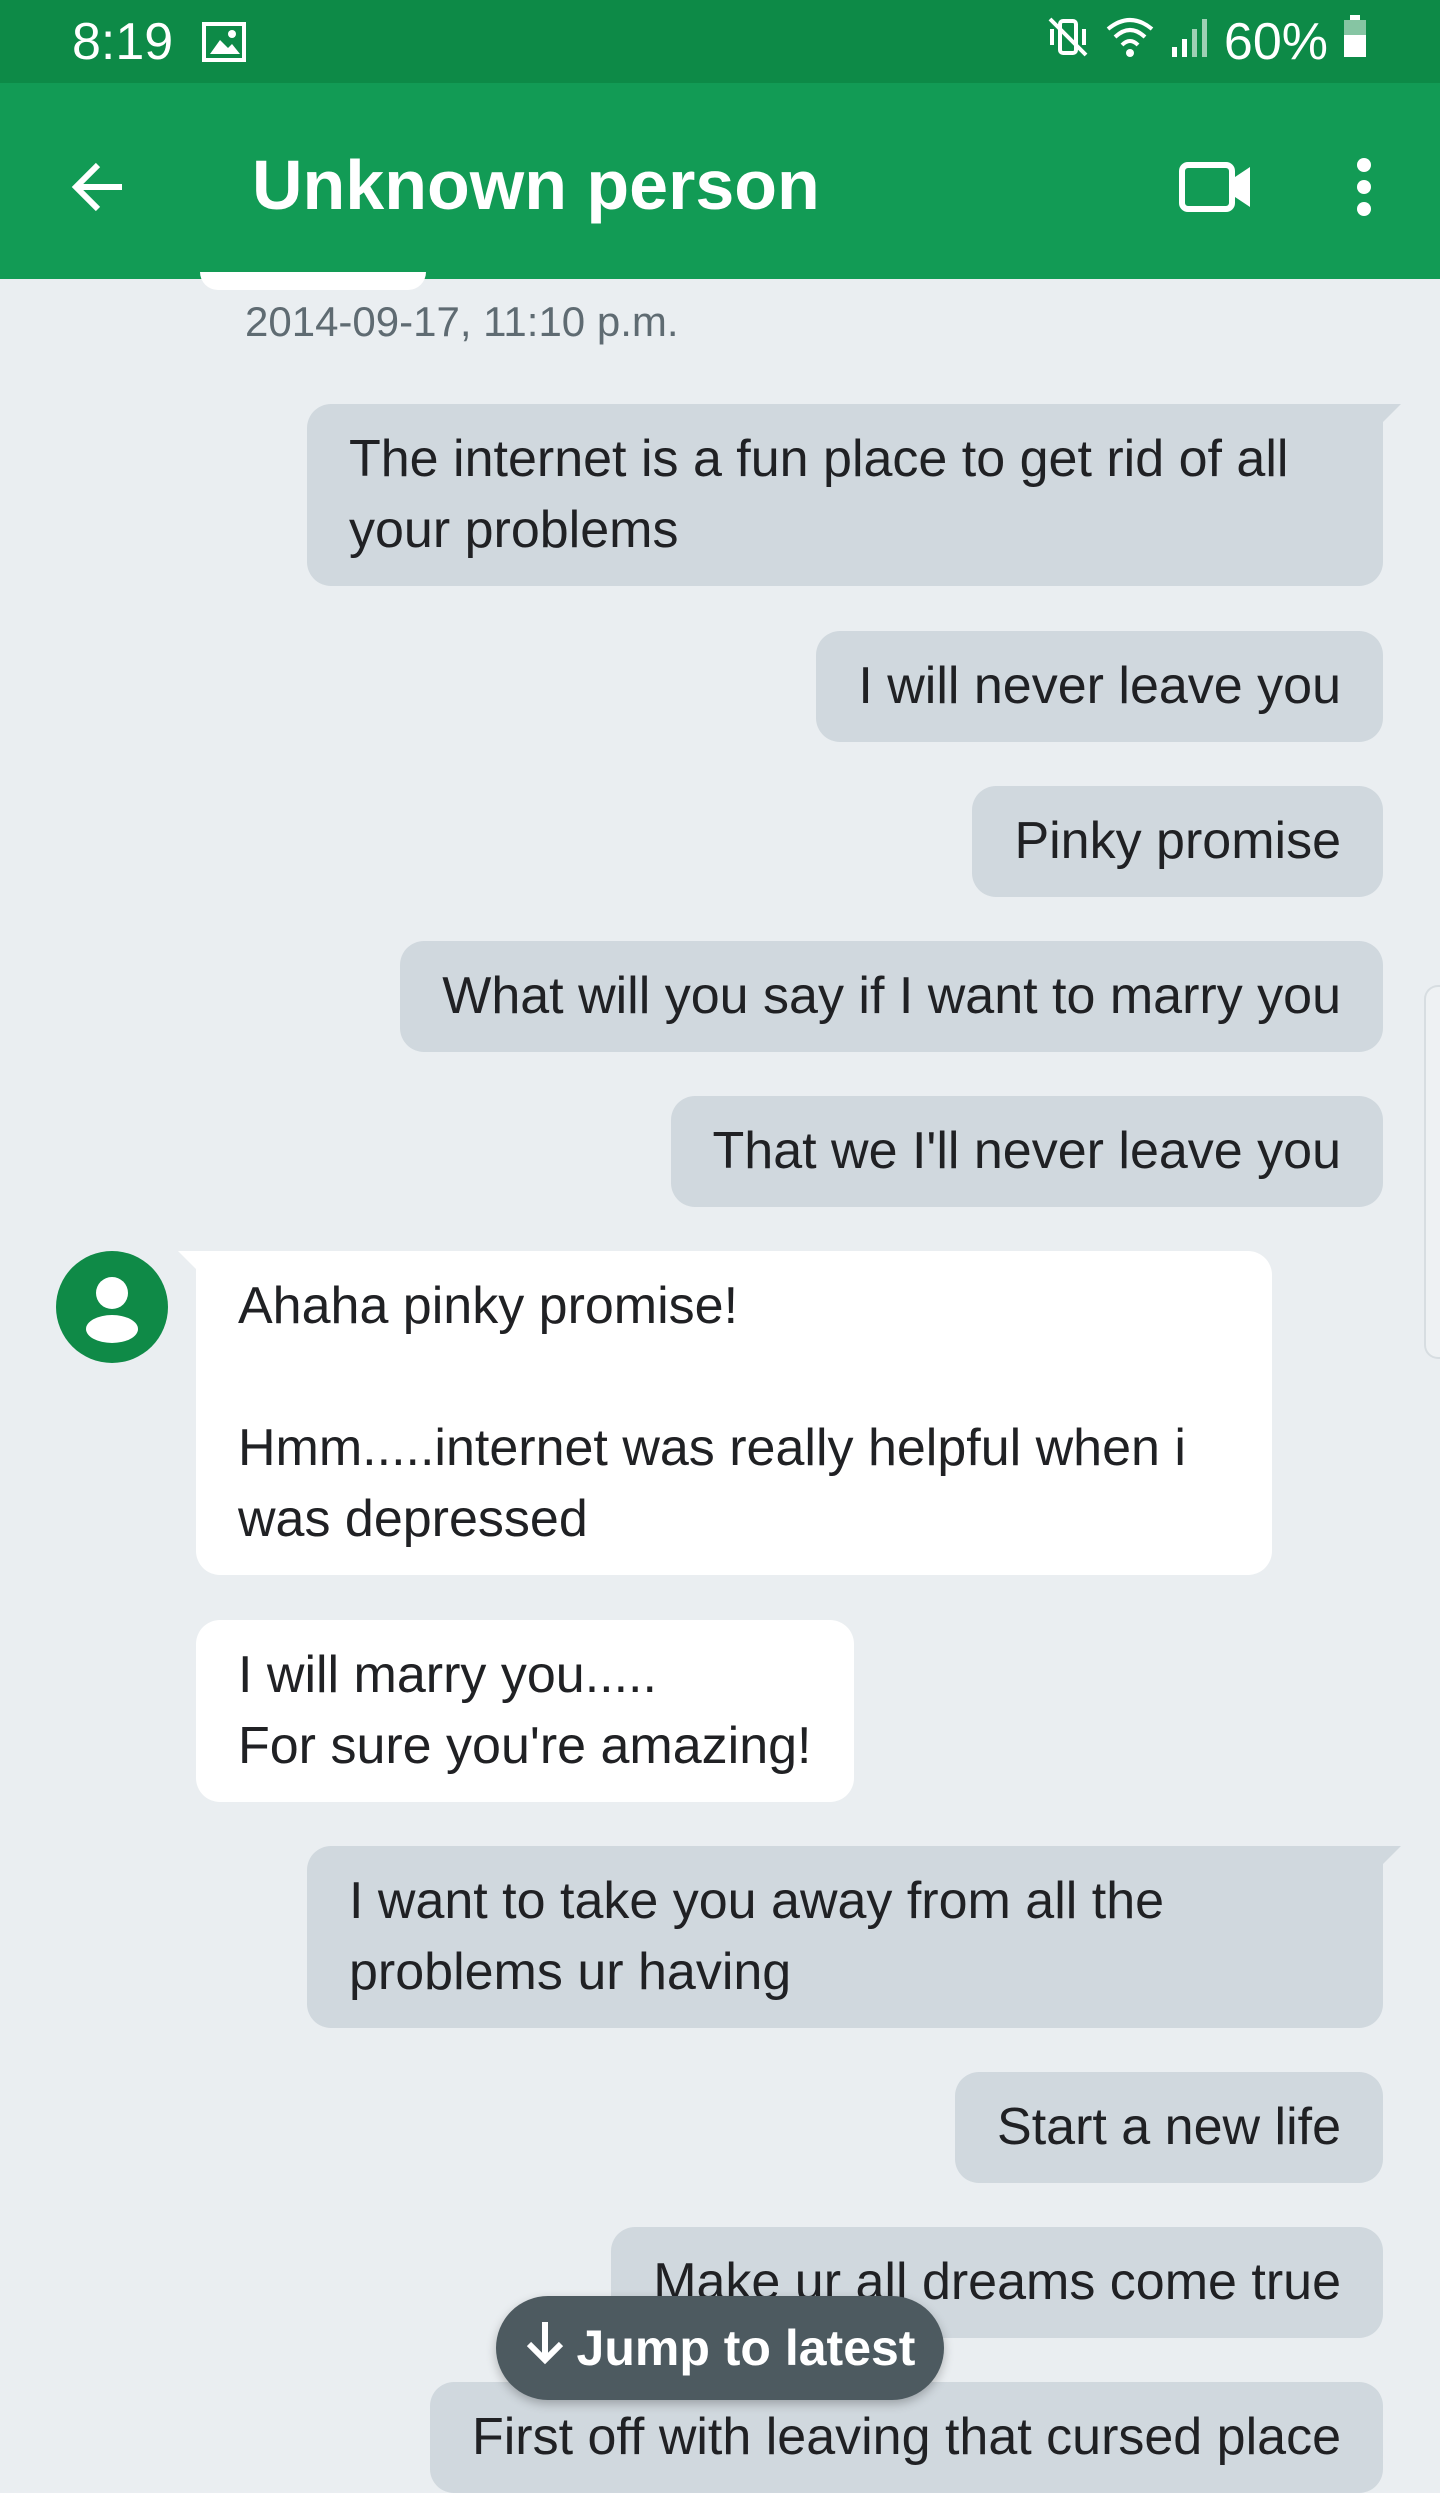 The width and height of the screenshot is (1440, 2493). I want to click on scrollbar, so click(1432, 1172).